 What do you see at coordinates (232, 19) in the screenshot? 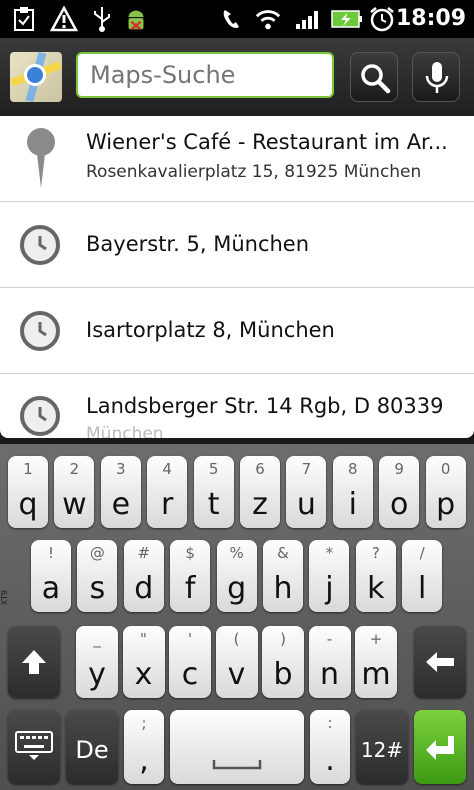
I see `call-icon` at bounding box center [232, 19].